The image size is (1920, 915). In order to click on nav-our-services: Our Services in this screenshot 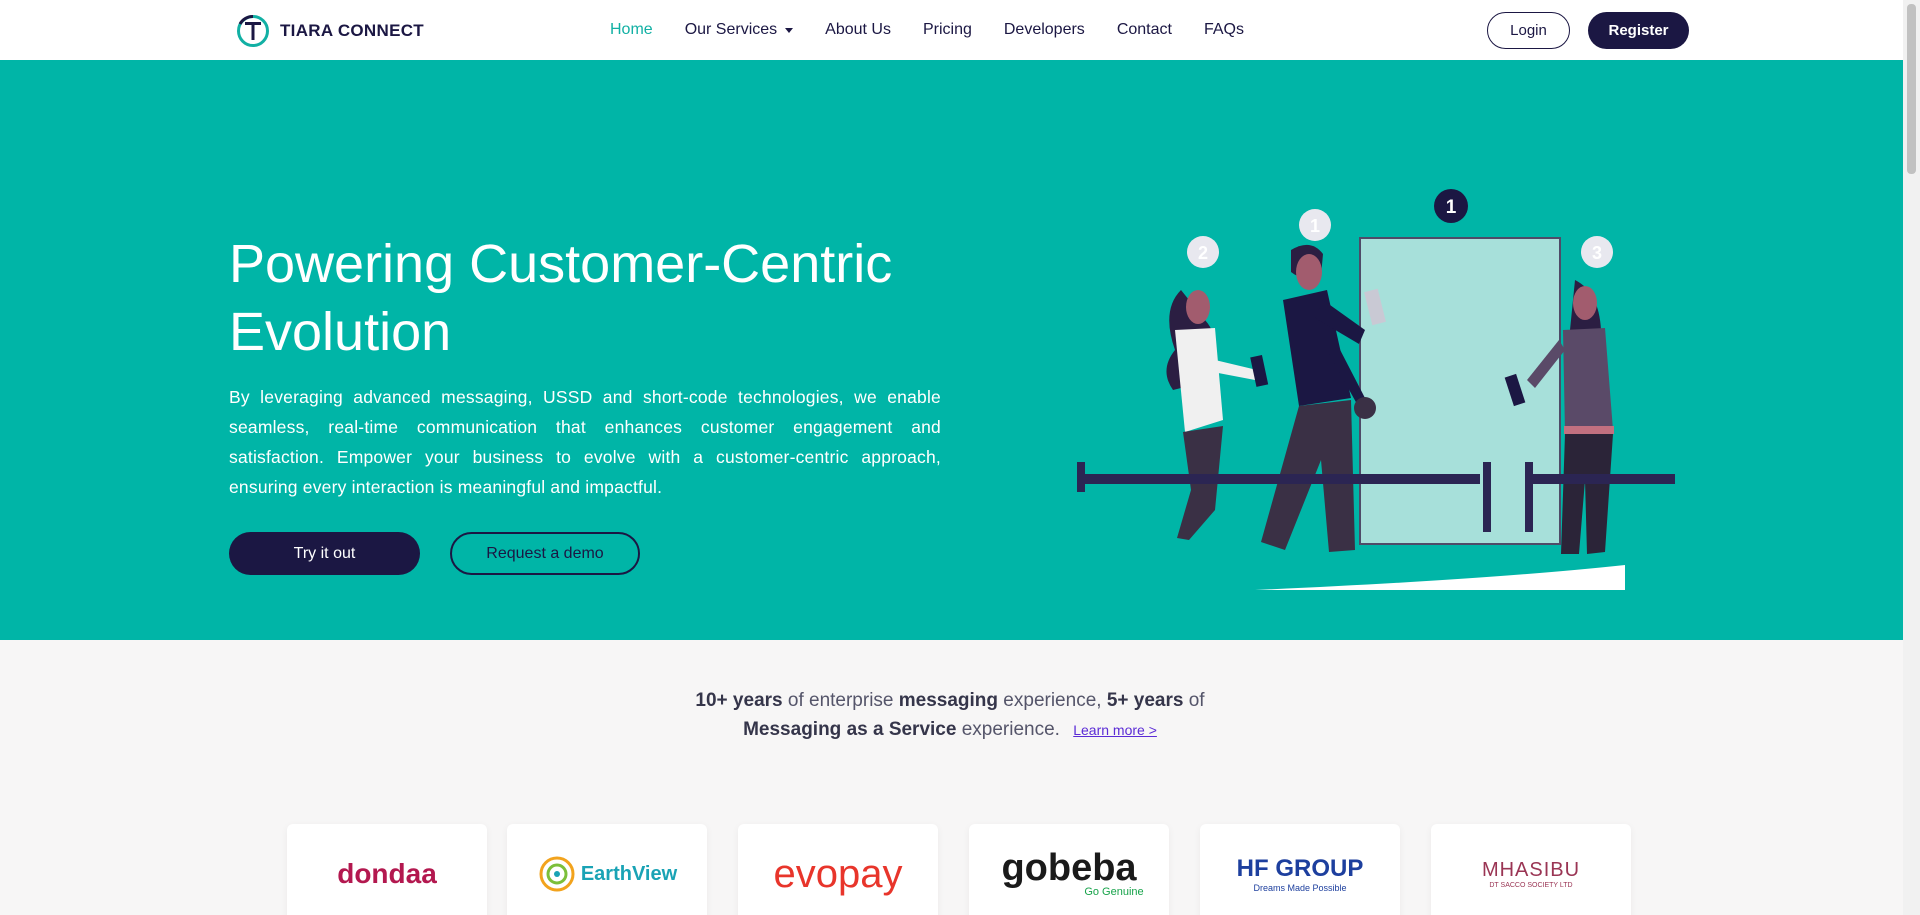, I will do `click(739, 30)`.